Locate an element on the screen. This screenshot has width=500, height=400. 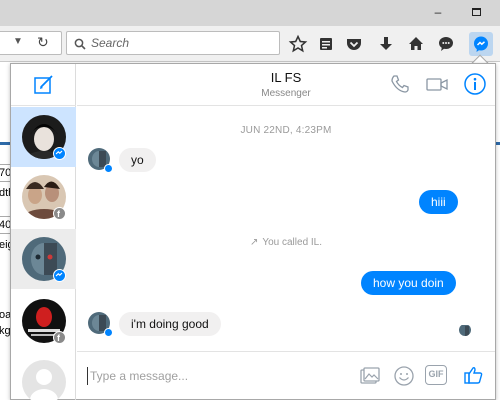
compose-icon is located at coordinates (43, 84).